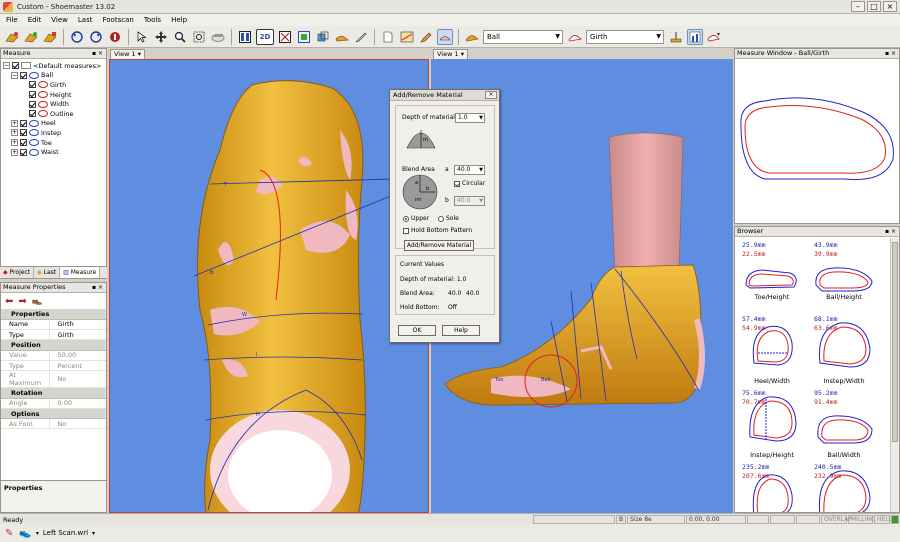 Image resolution: width=900 pixels, height=542 pixels. I want to click on hold-bottom-checkbox: Hold Bottom Pattern, so click(437, 230).